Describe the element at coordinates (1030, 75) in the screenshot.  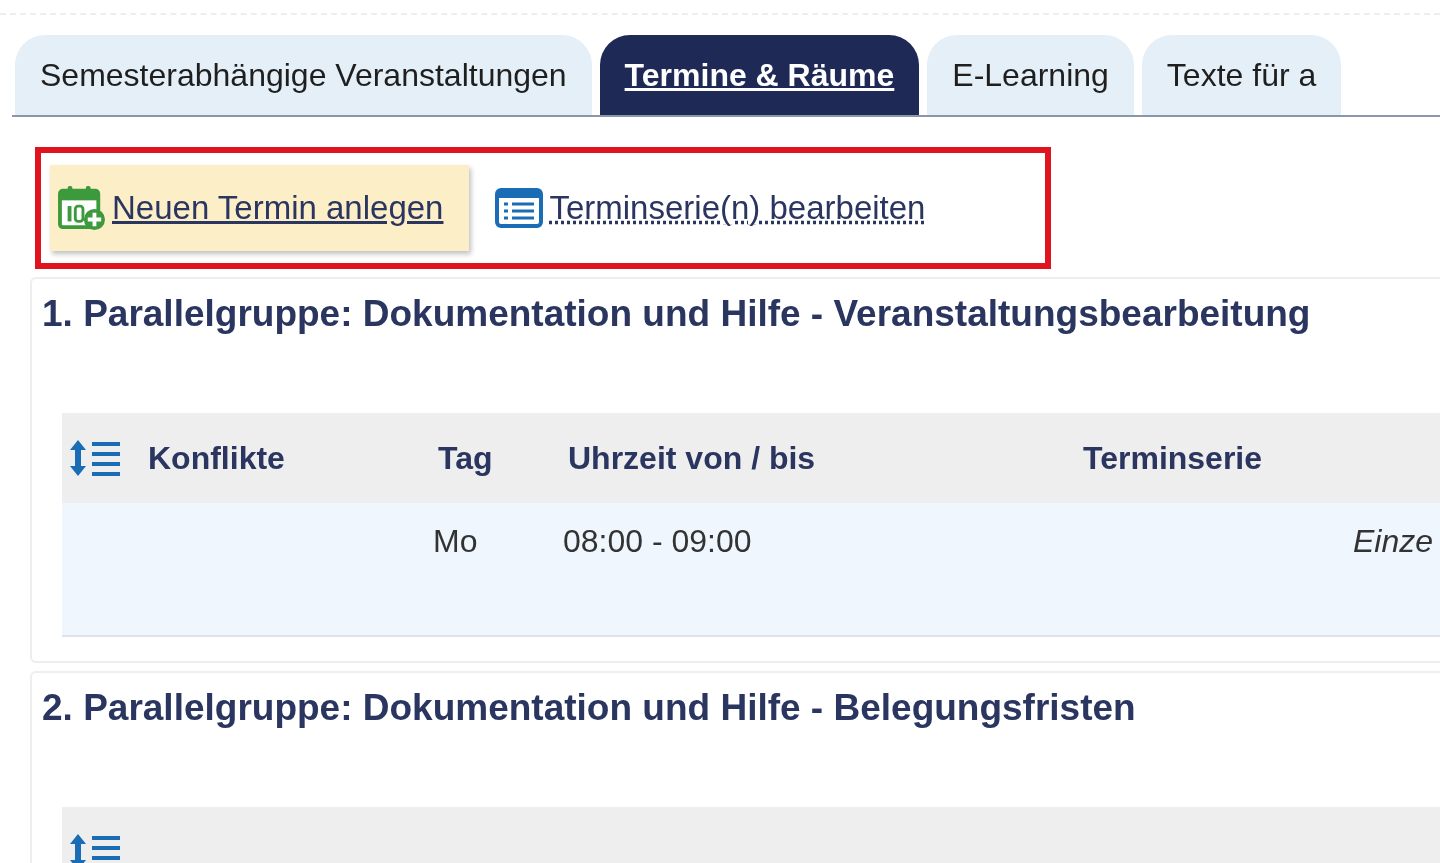
I see `tab: E-Learning` at that location.